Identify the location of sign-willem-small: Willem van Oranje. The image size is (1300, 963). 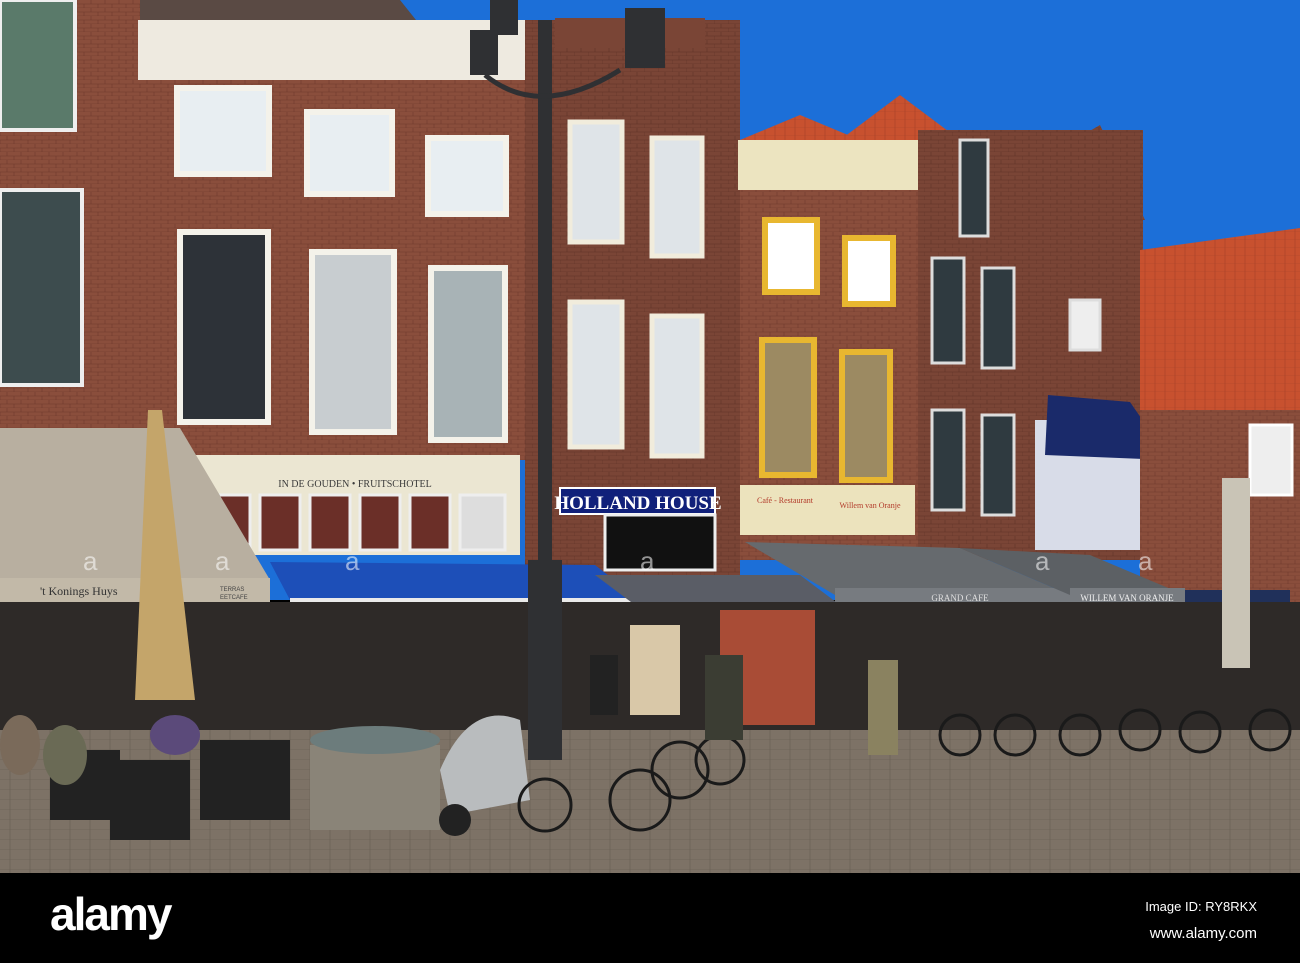
(870, 505).